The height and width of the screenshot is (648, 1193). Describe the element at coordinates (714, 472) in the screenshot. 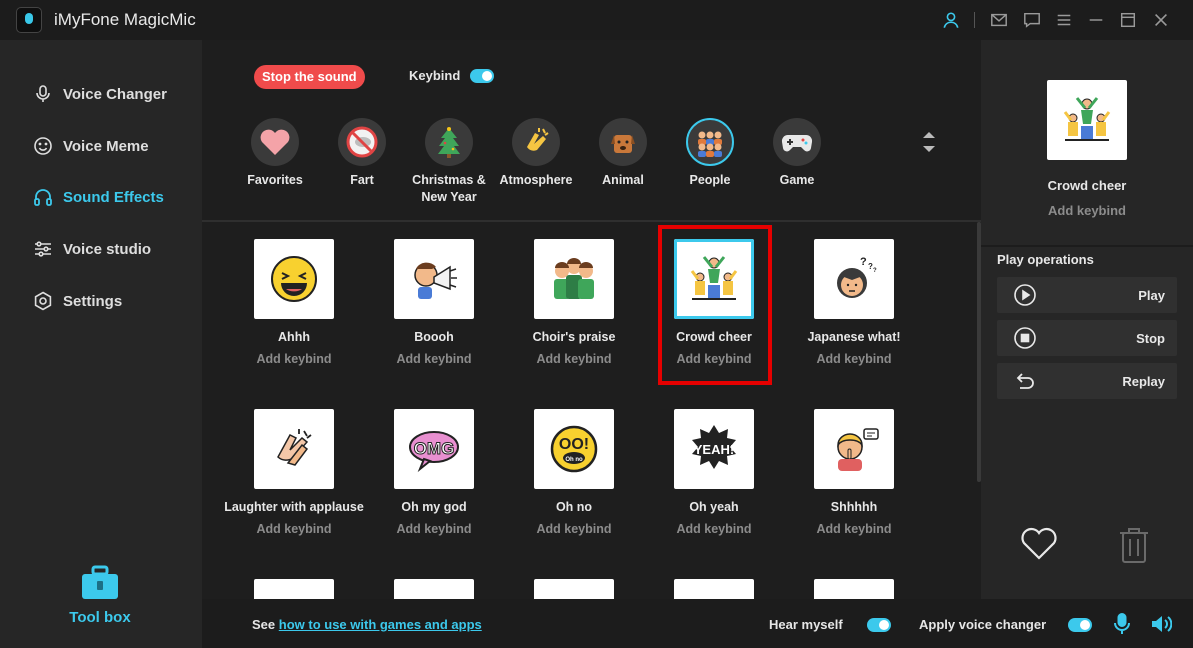

I see `sound-card-oh-yeah: YEAH! Oh yeah Add keybind` at that location.